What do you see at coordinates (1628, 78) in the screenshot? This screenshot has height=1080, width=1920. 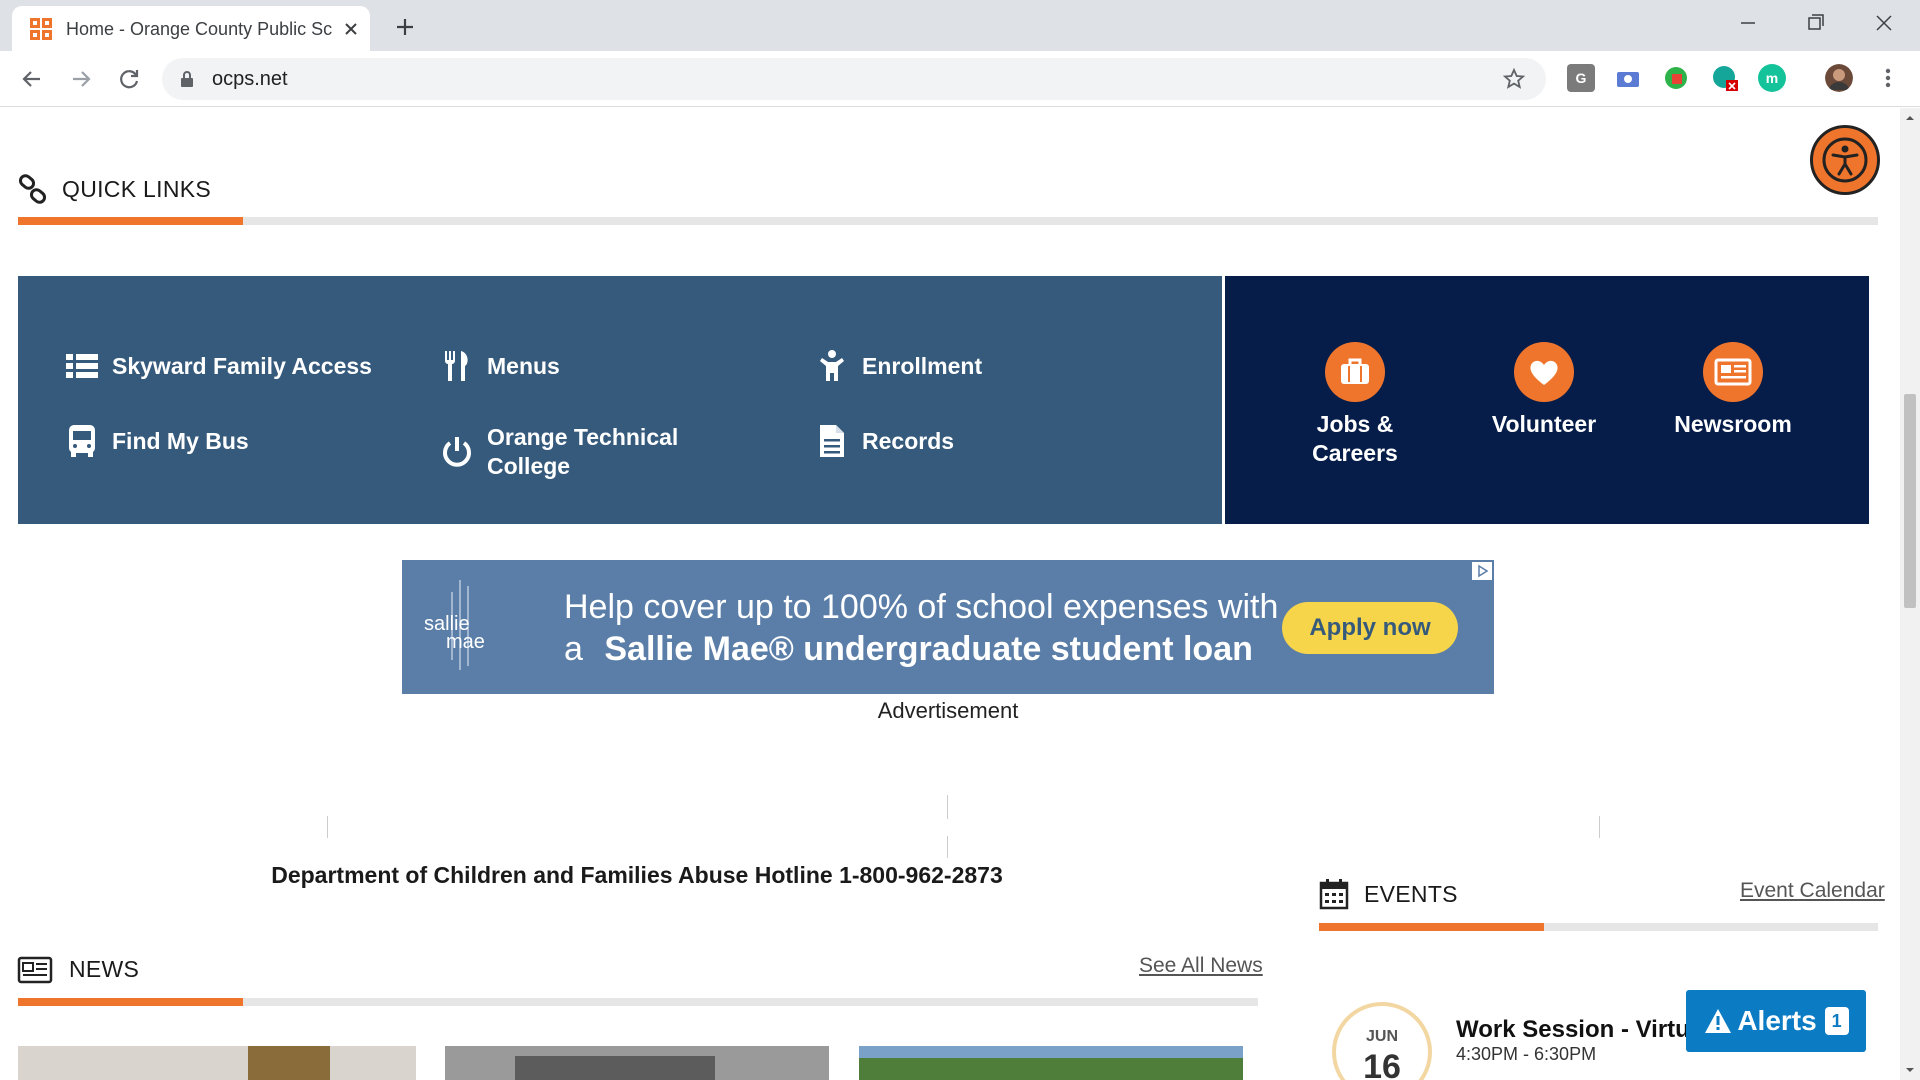 I see `camera-extension-icon` at bounding box center [1628, 78].